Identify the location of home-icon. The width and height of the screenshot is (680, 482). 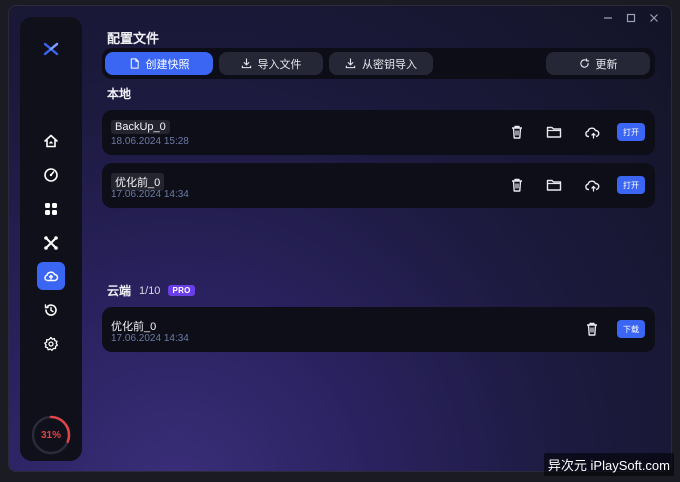
(51, 141).